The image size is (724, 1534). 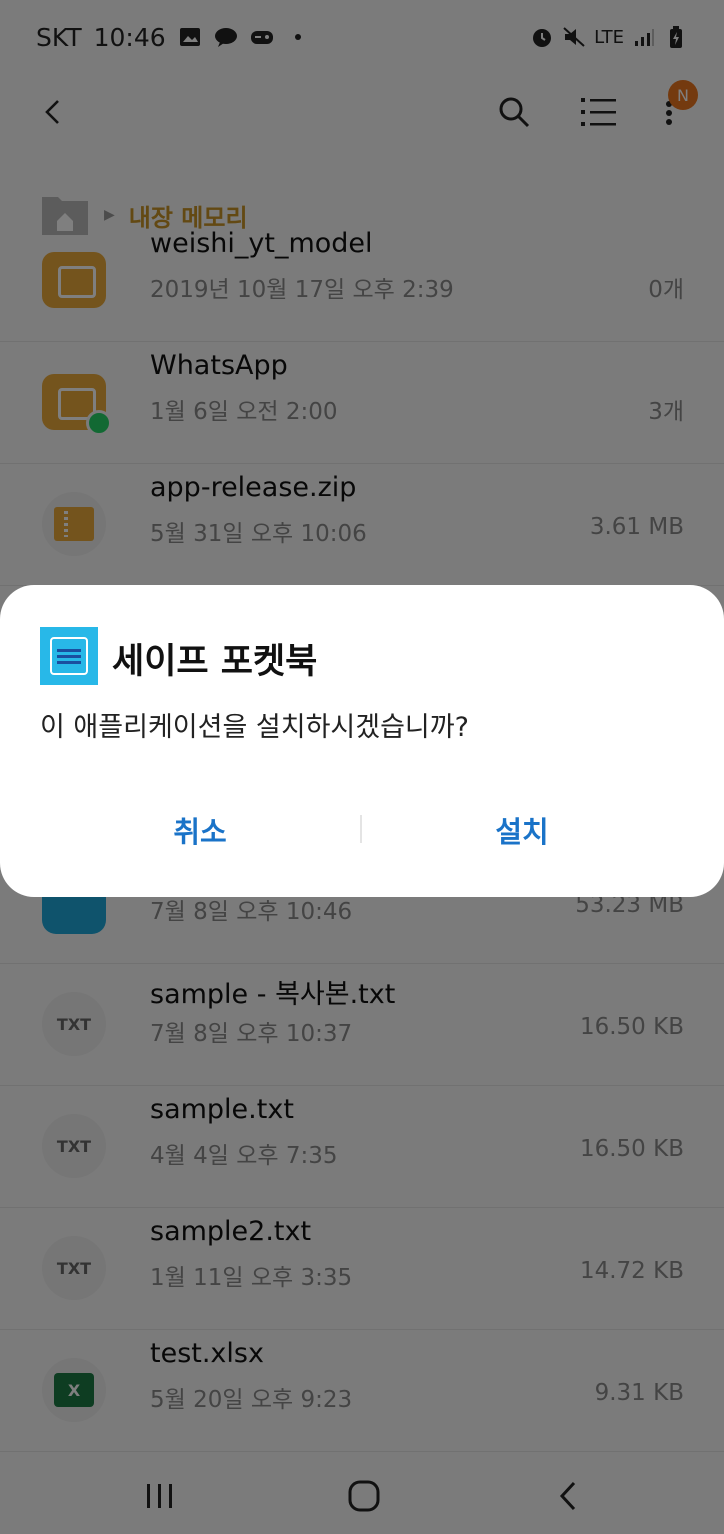 What do you see at coordinates (200, 830) in the screenshot?
I see `cancel-button: 취소` at bounding box center [200, 830].